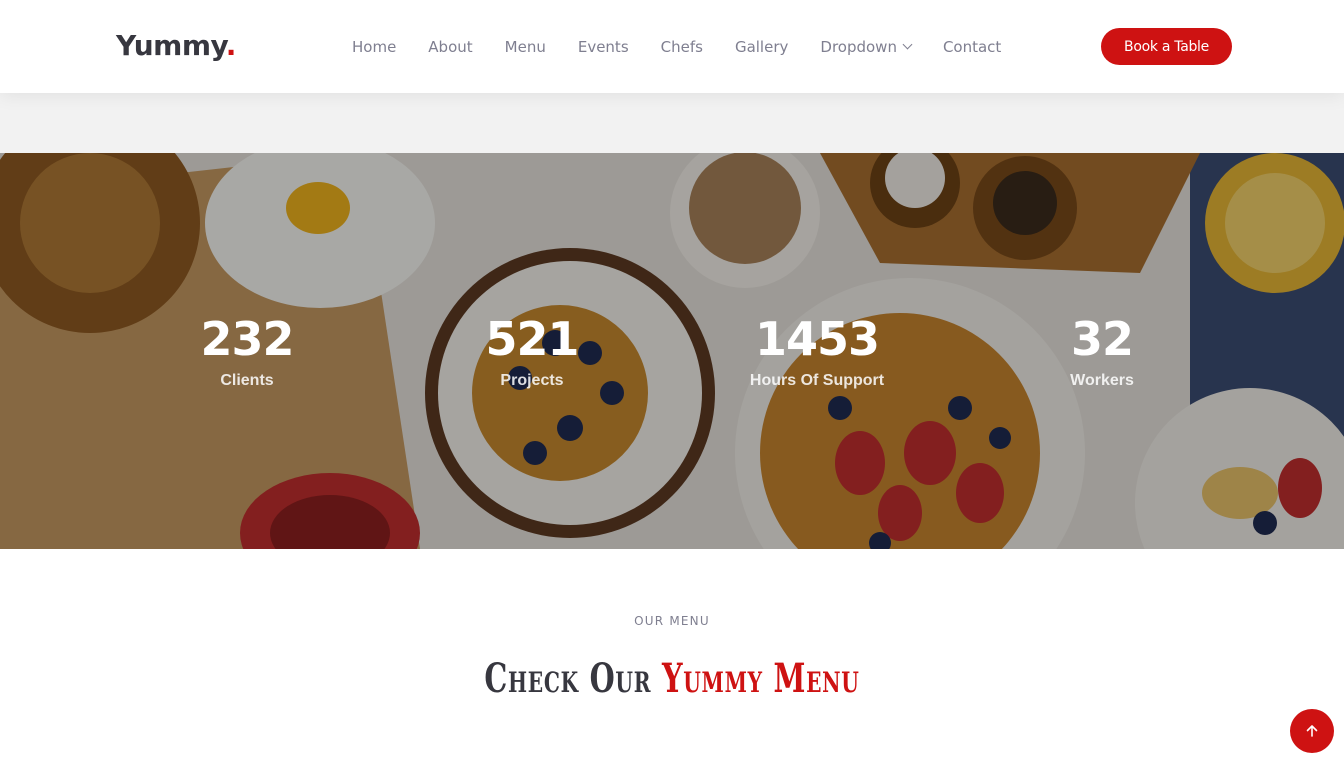 The height and width of the screenshot is (767, 1344). Describe the element at coordinates (1102, 339) in the screenshot. I see `stat-number: 32` at that location.